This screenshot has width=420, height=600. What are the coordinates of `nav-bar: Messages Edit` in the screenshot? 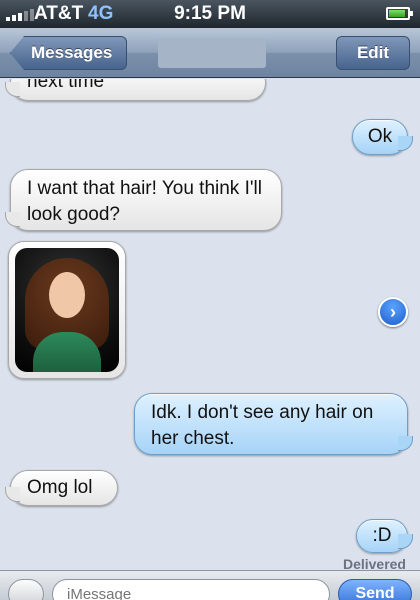 It's located at (210, 53).